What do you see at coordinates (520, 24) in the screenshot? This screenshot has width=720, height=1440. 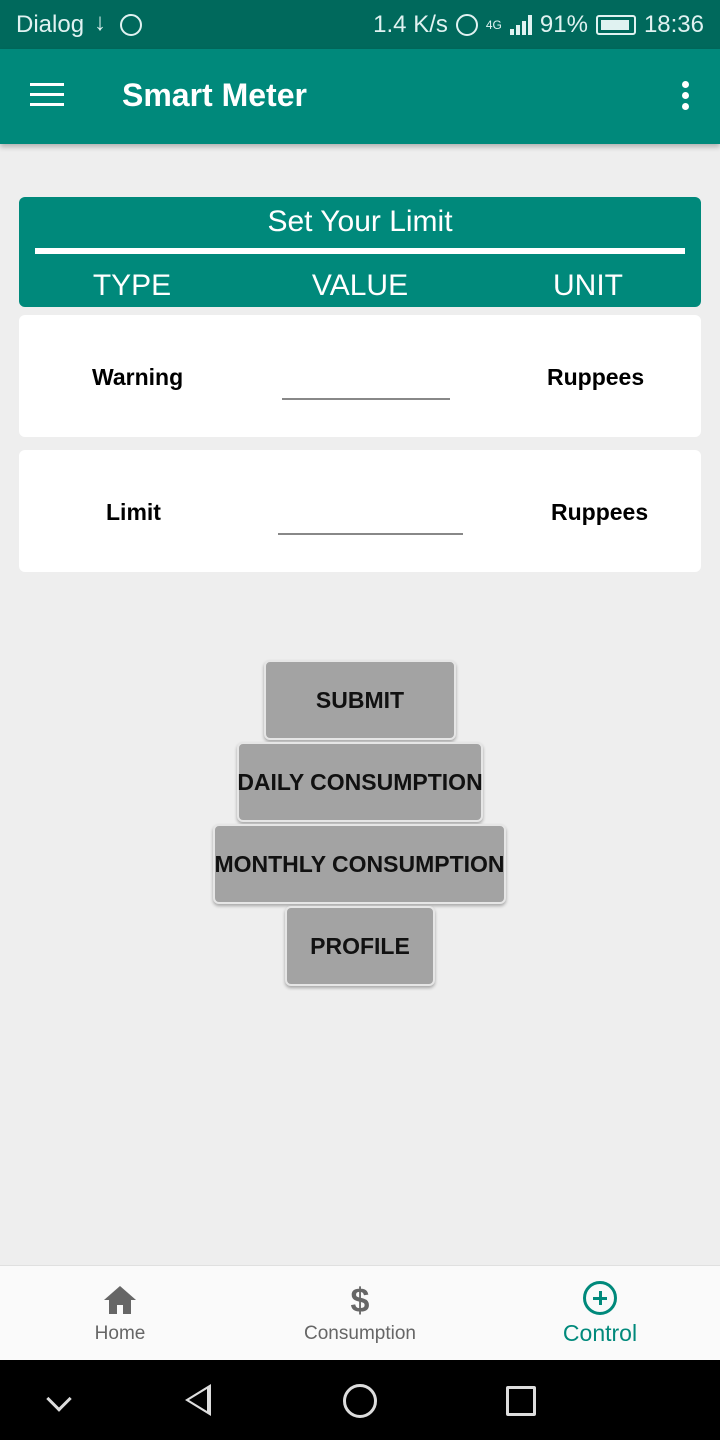 I see `signal-icon` at bounding box center [520, 24].